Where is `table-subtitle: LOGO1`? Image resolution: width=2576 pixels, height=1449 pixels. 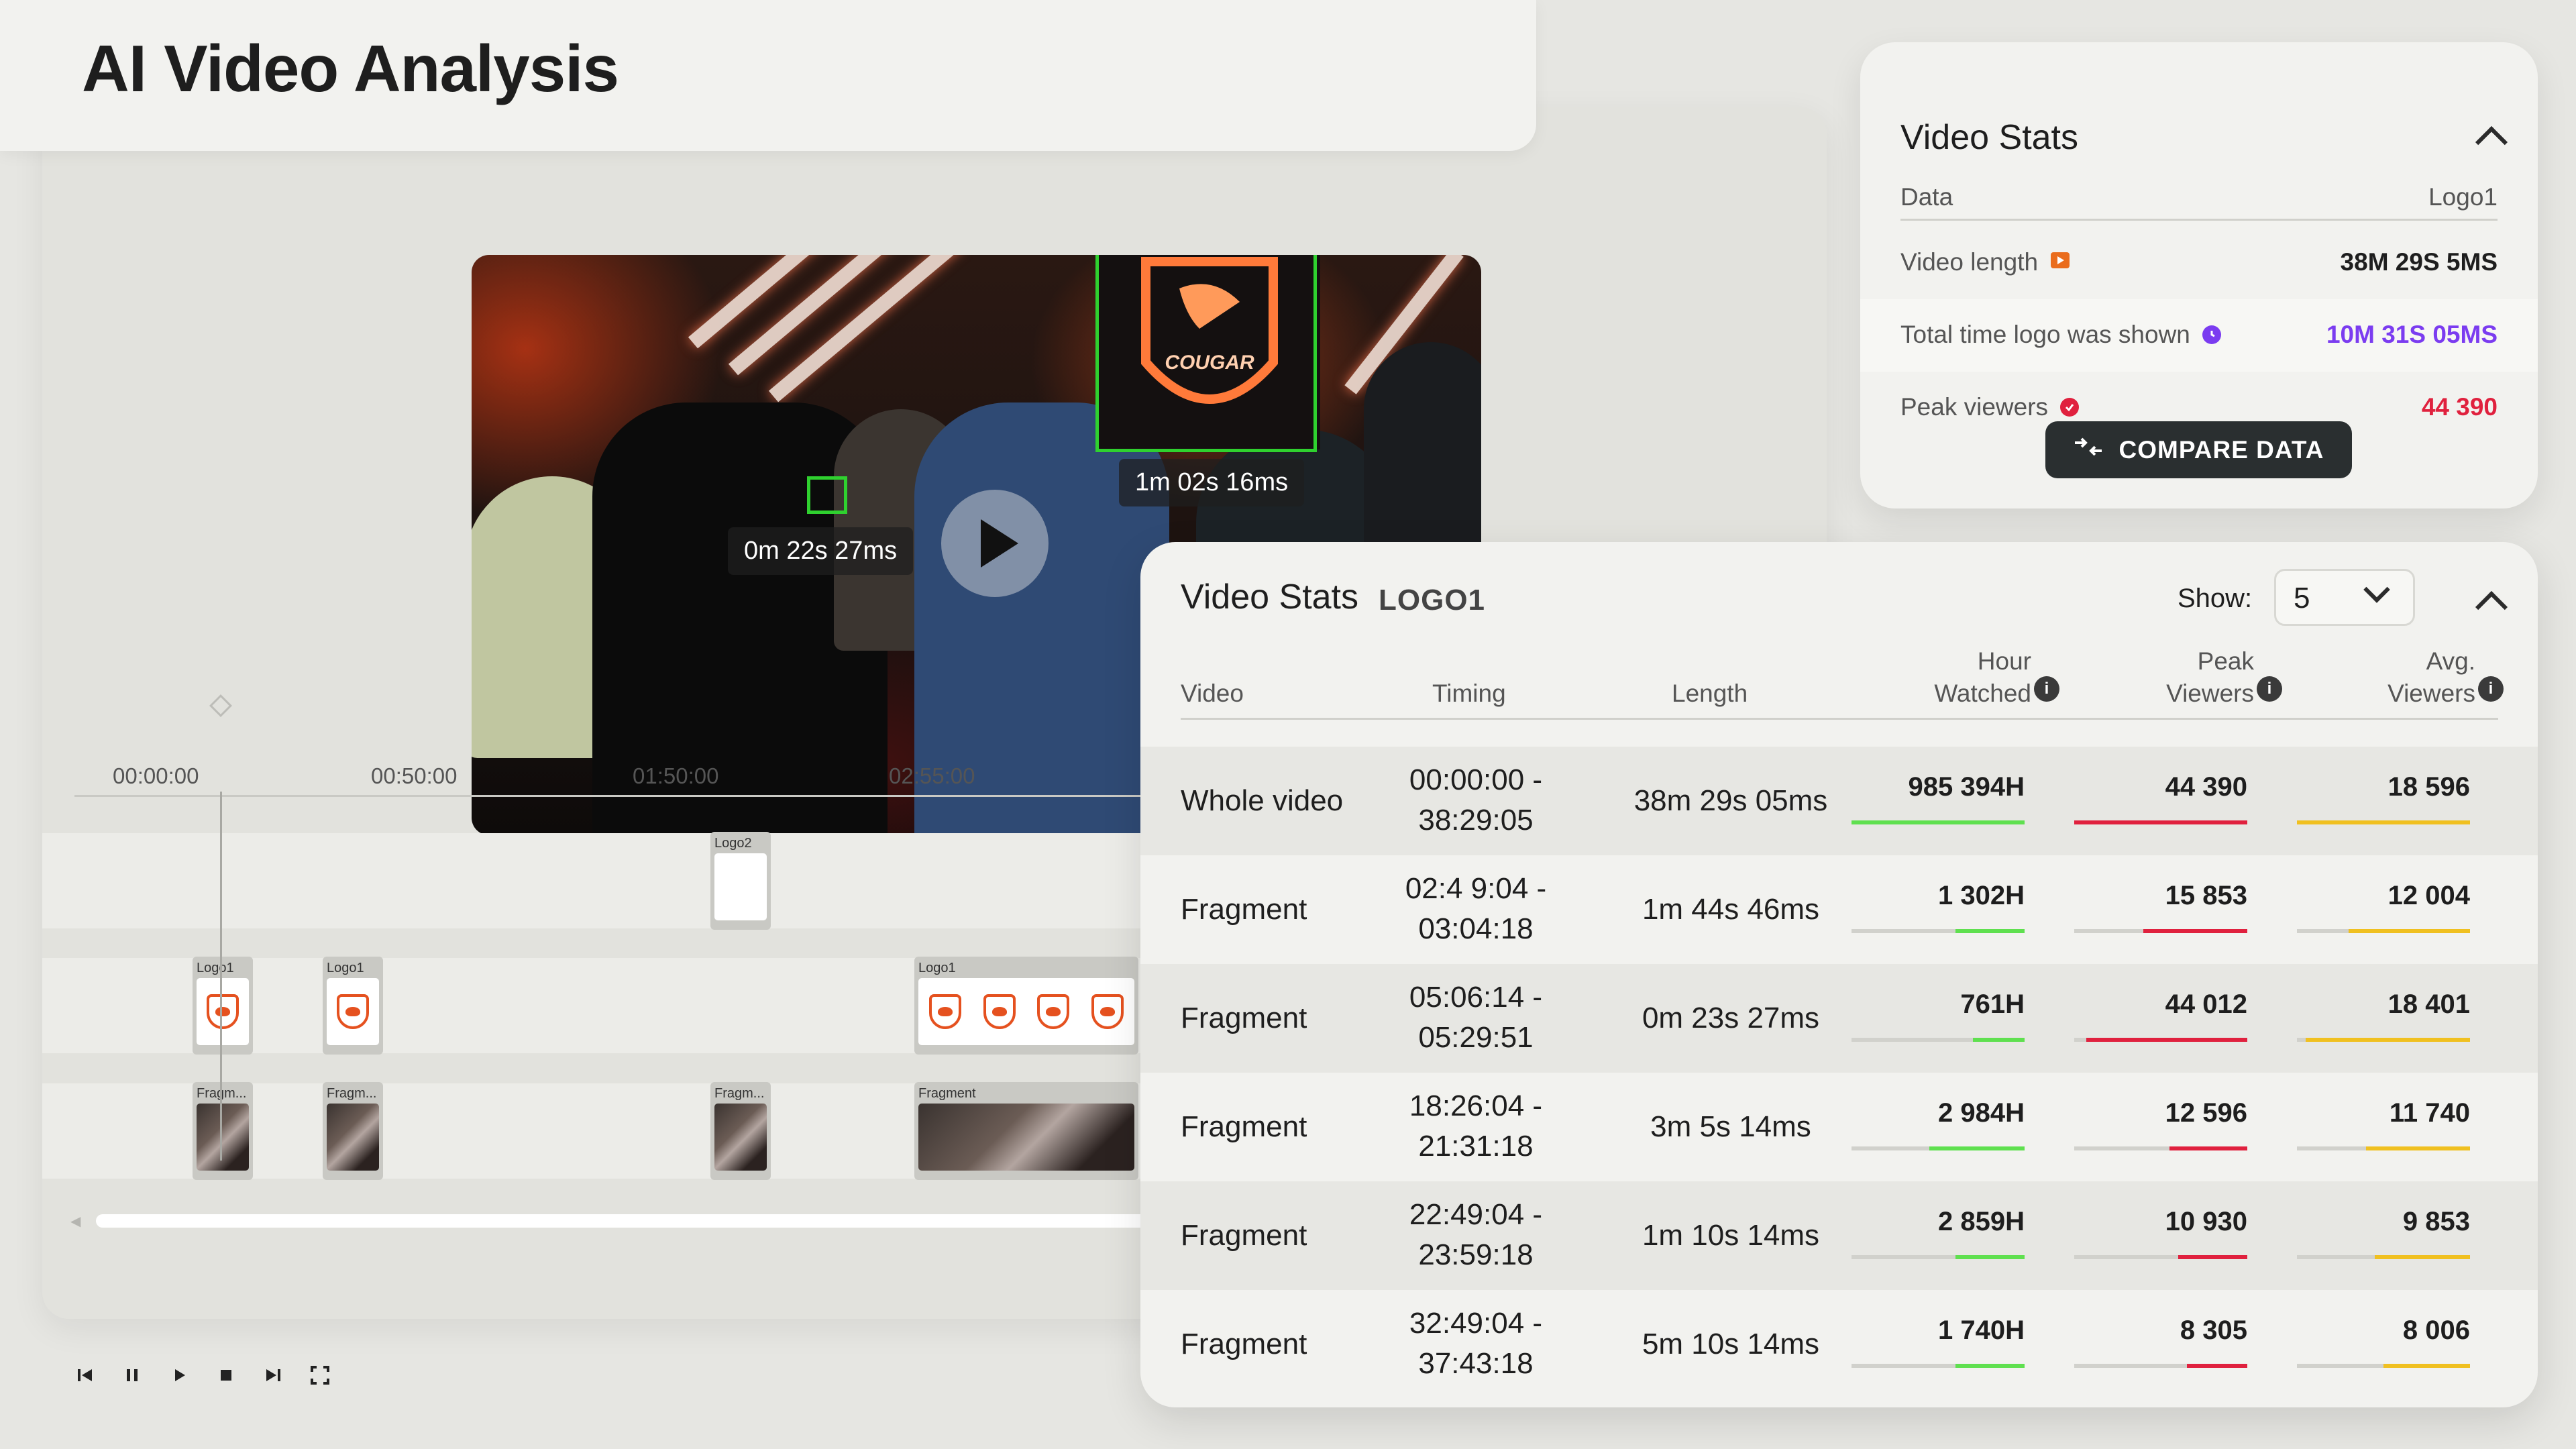 table-subtitle: LOGO1 is located at coordinates (1432, 600).